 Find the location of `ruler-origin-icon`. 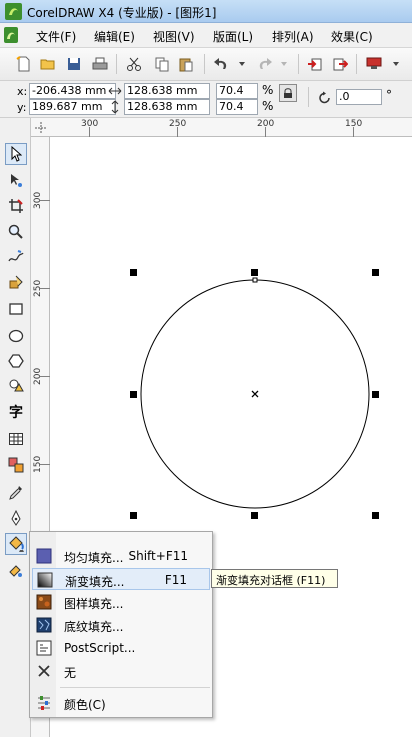

ruler-origin-icon is located at coordinates (41, 128).